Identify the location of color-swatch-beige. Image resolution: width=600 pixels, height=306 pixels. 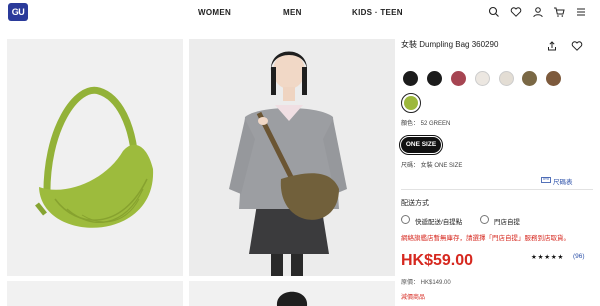
(506, 78).